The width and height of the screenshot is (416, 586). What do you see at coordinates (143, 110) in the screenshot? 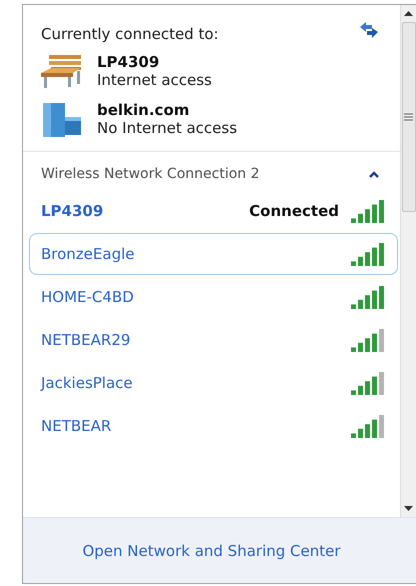
I see `network-name: belkin.com` at bounding box center [143, 110].